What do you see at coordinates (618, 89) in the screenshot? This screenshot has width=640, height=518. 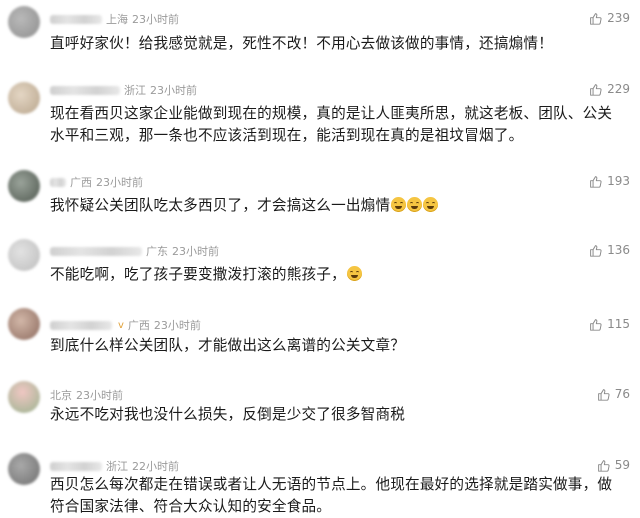 I see `like-count: 229` at bounding box center [618, 89].